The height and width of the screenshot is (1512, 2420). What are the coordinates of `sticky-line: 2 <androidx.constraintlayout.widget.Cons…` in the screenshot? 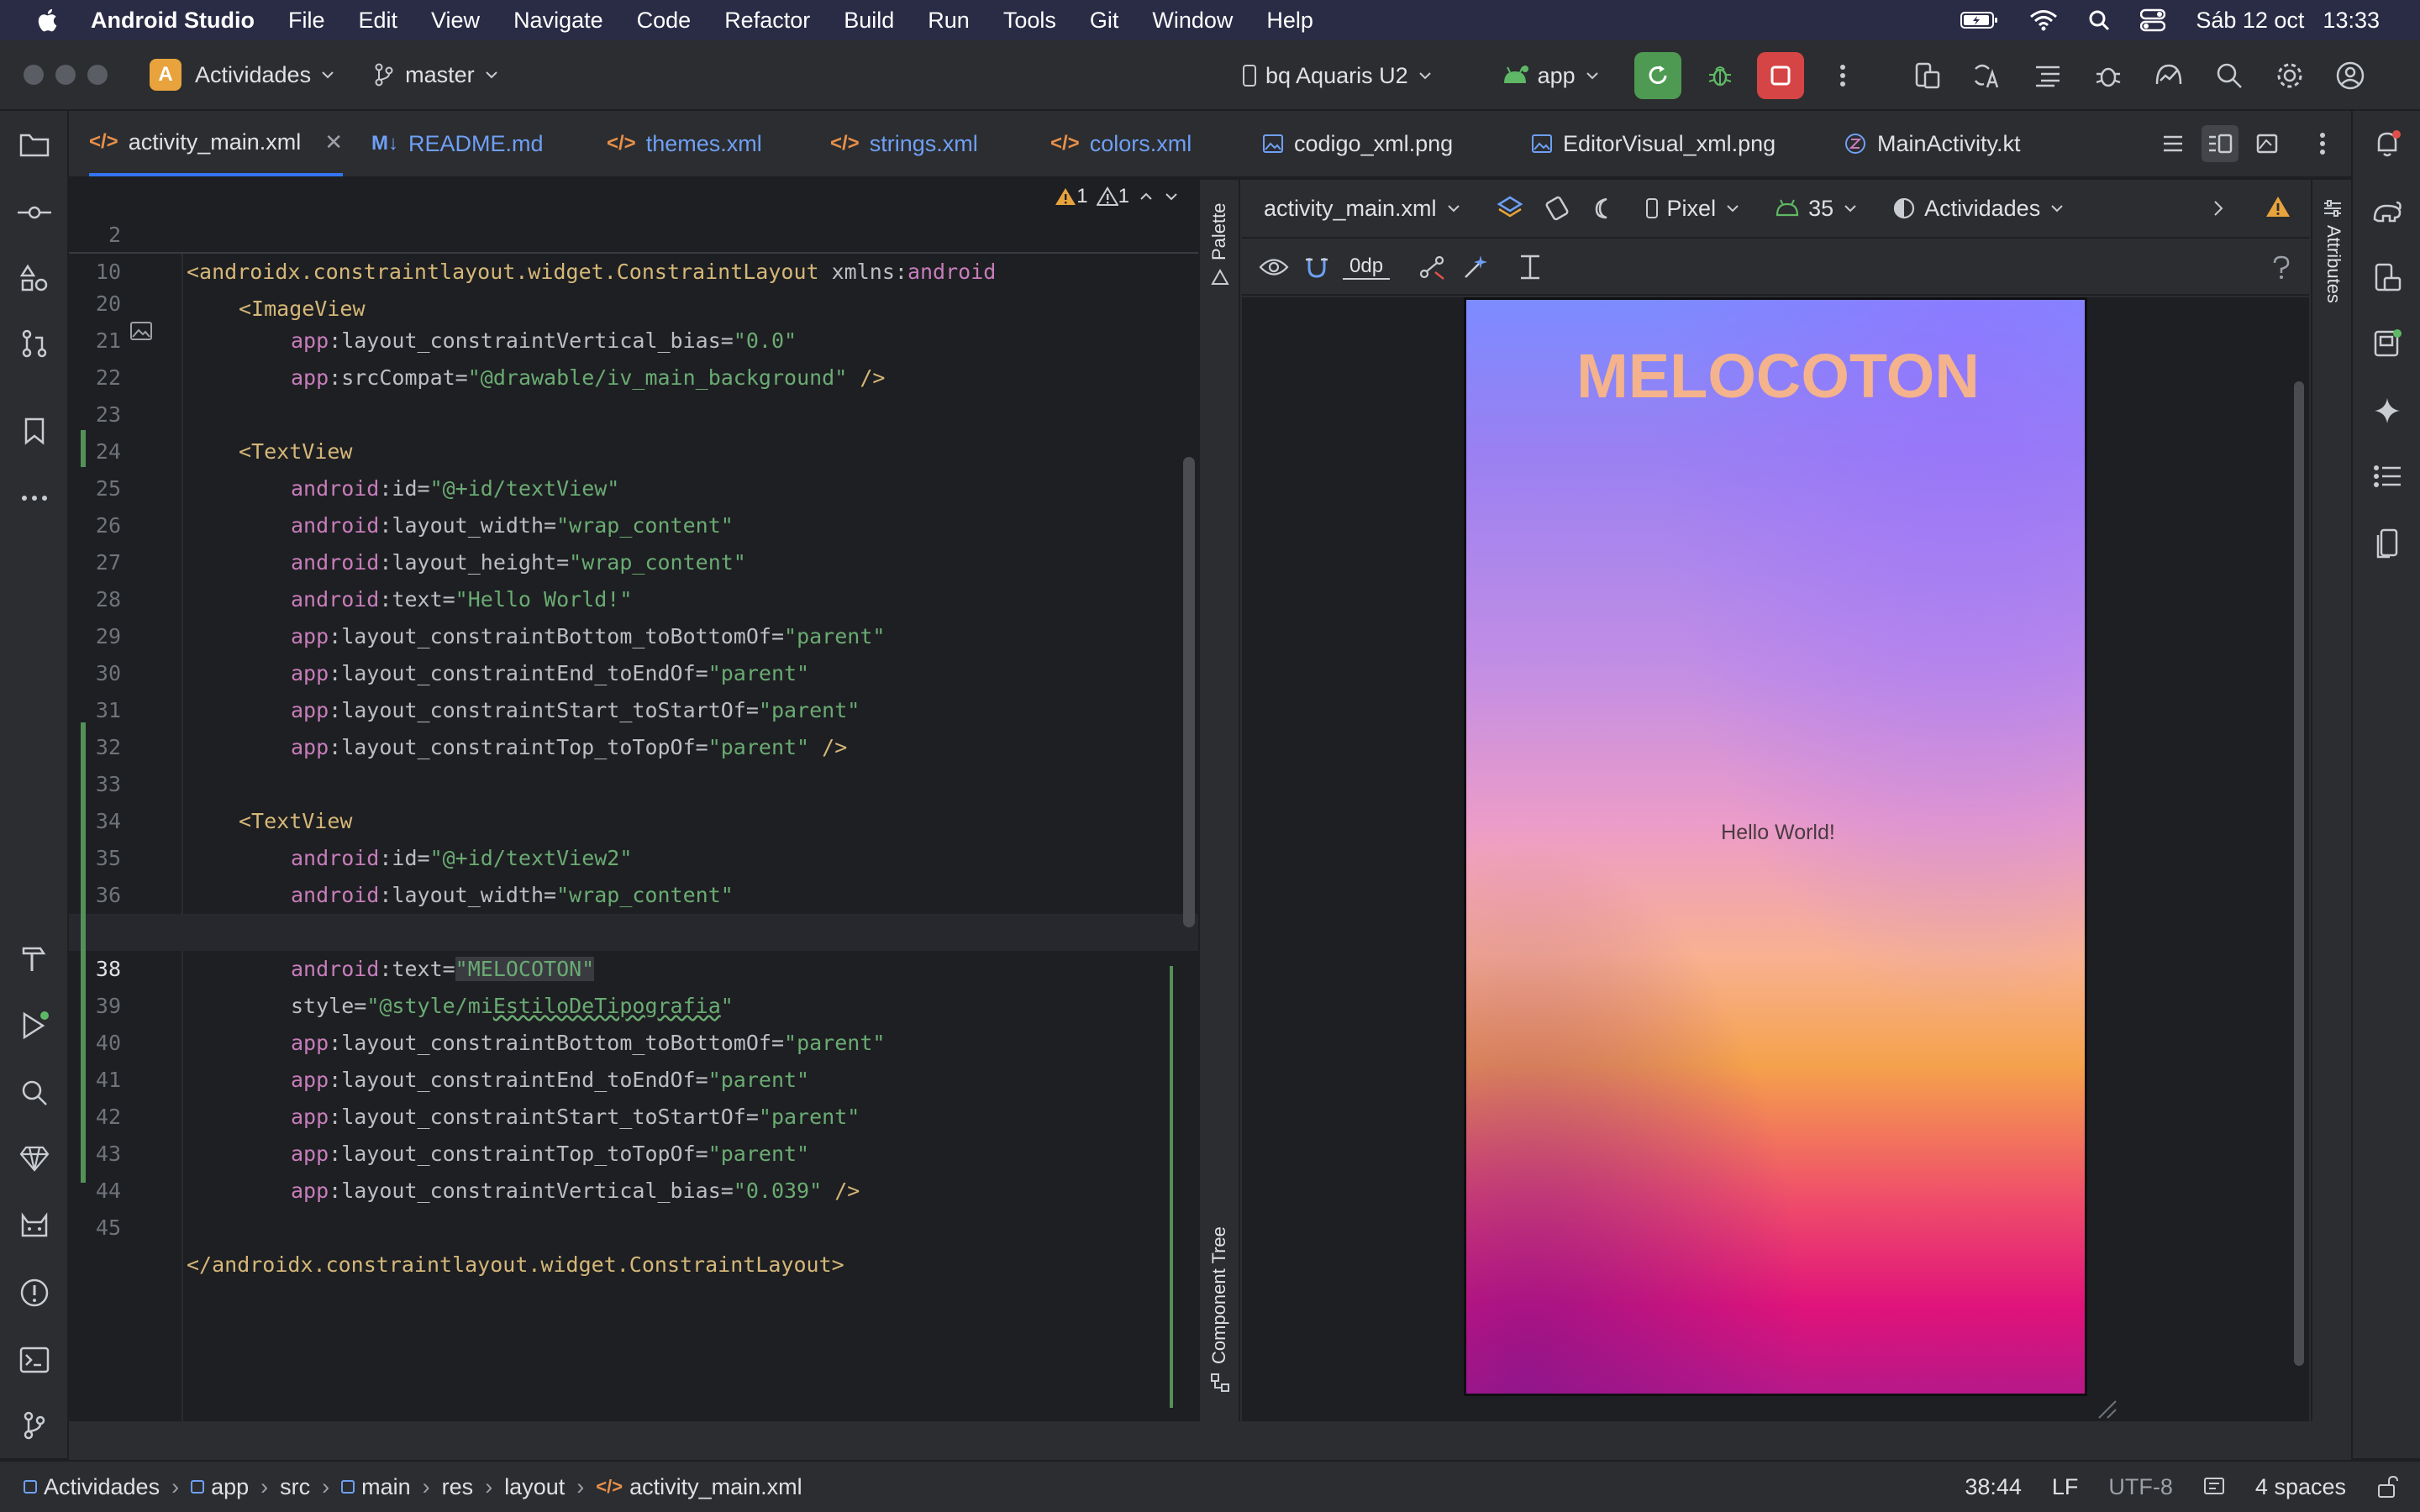 It's located at (633, 232).